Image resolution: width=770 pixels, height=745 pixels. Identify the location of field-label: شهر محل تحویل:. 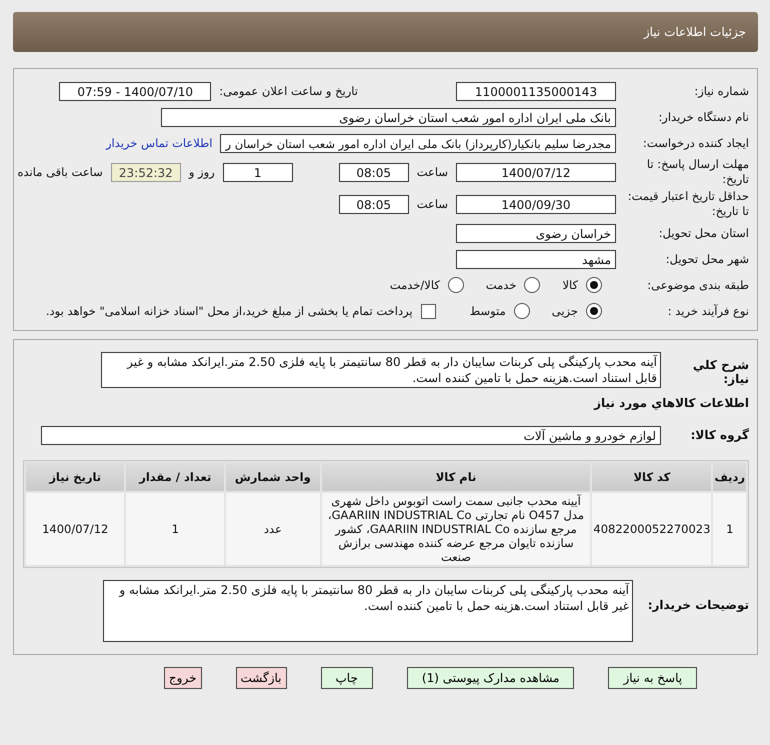
(706, 259).